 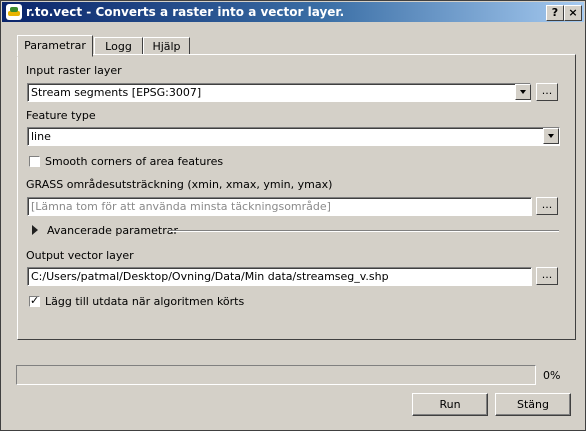 What do you see at coordinates (555, 13) in the screenshot?
I see `help-button: ?` at bounding box center [555, 13].